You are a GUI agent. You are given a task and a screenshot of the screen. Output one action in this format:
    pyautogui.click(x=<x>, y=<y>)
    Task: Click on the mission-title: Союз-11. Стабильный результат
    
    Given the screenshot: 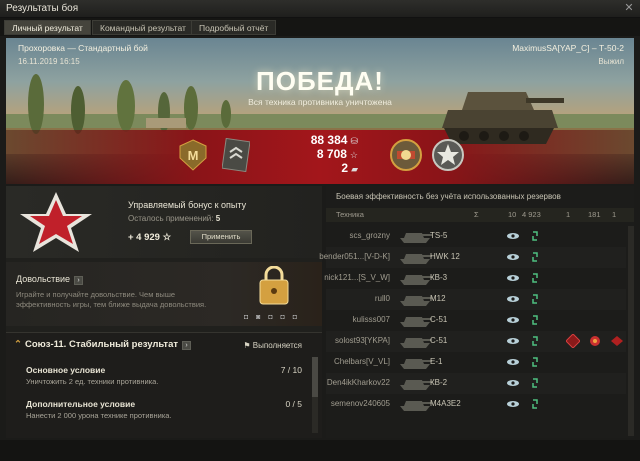 What is the action you would take?
    pyautogui.click(x=101, y=344)
    